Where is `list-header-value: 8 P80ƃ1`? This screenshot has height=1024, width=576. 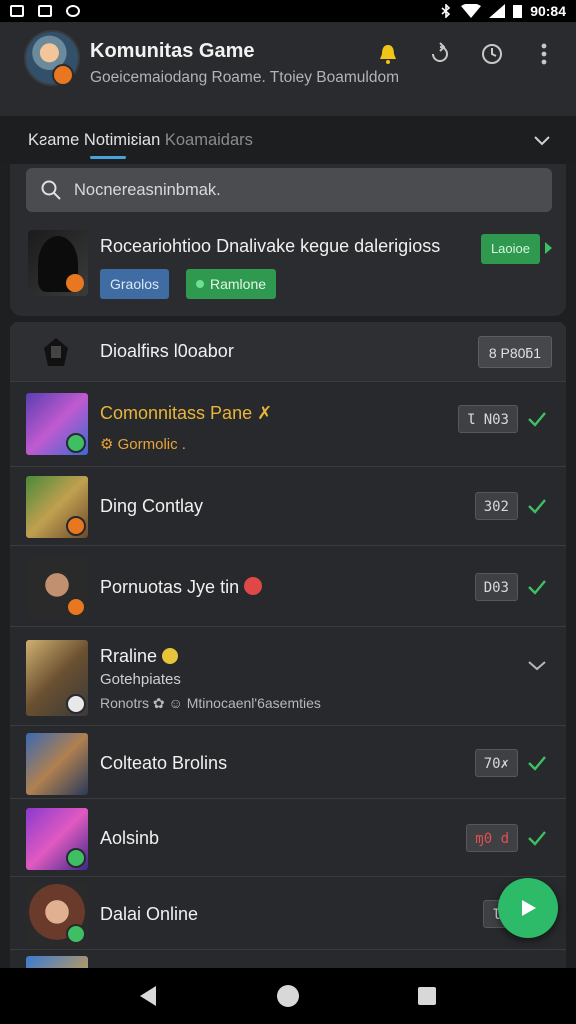 list-header-value: 8 P80ƃ1 is located at coordinates (514, 352).